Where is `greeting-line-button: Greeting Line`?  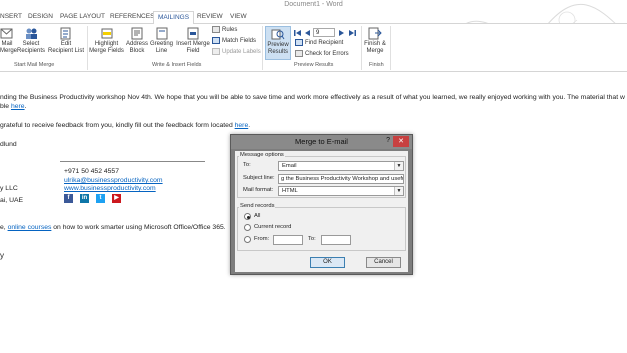
greeting-line-button: Greeting Line is located at coordinates (161, 41).